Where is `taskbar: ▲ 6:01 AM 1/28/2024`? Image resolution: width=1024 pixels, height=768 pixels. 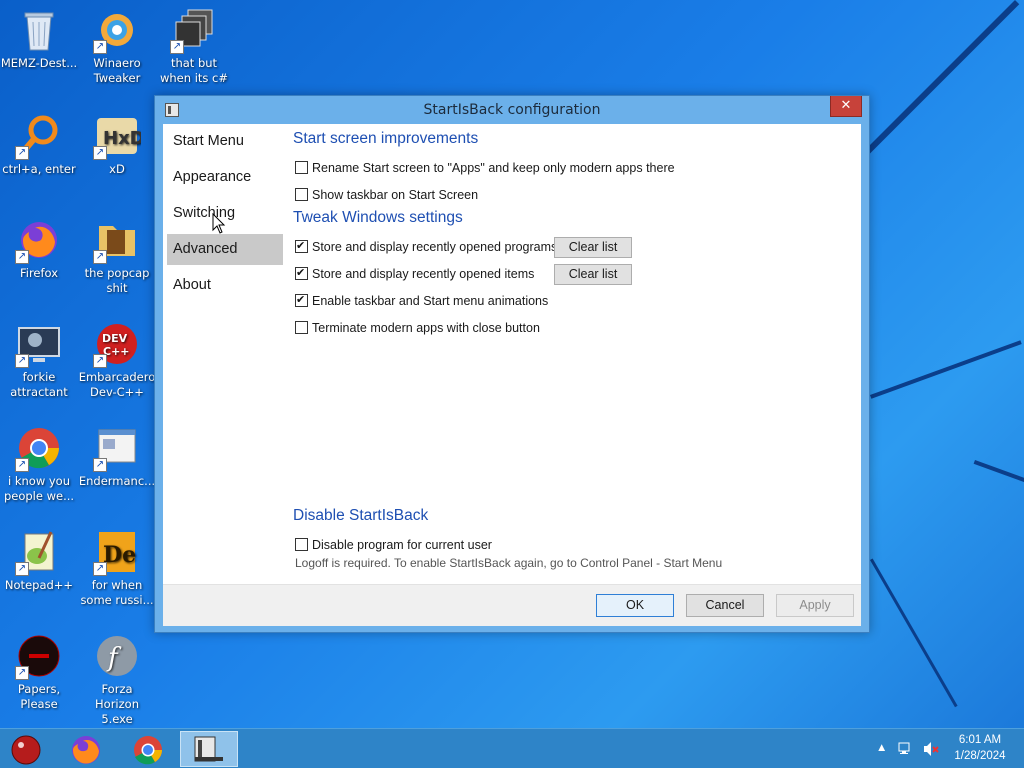 taskbar: ▲ 6:01 AM 1/28/2024 is located at coordinates (512, 748).